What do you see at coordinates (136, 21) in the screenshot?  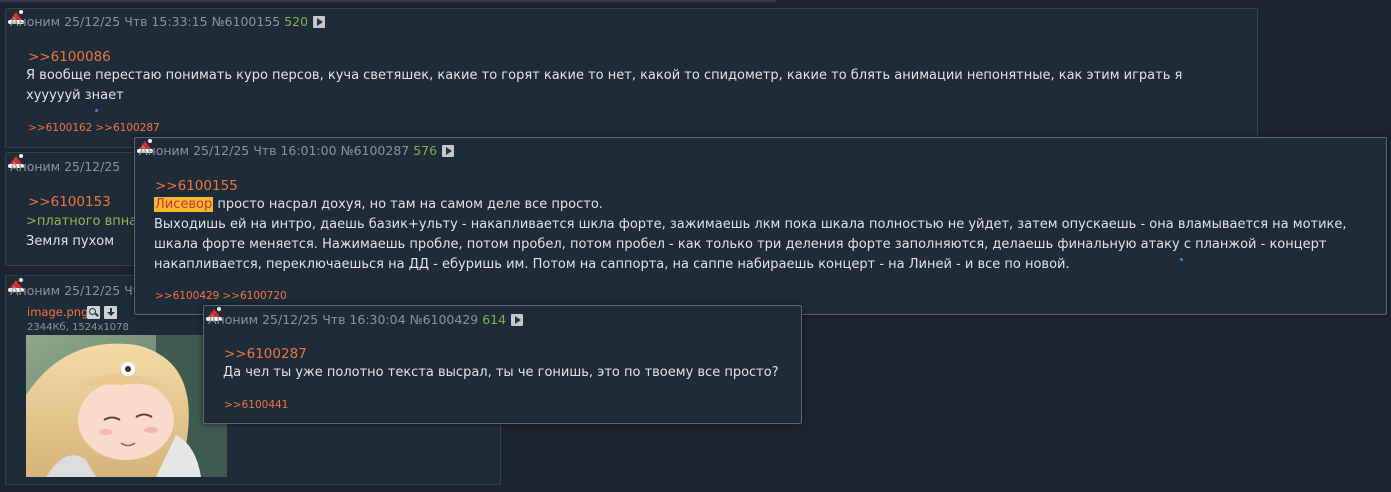 I see `post-datetime: 25/12/25 Чтв 15:33:15` at bounding box center [136, 21].